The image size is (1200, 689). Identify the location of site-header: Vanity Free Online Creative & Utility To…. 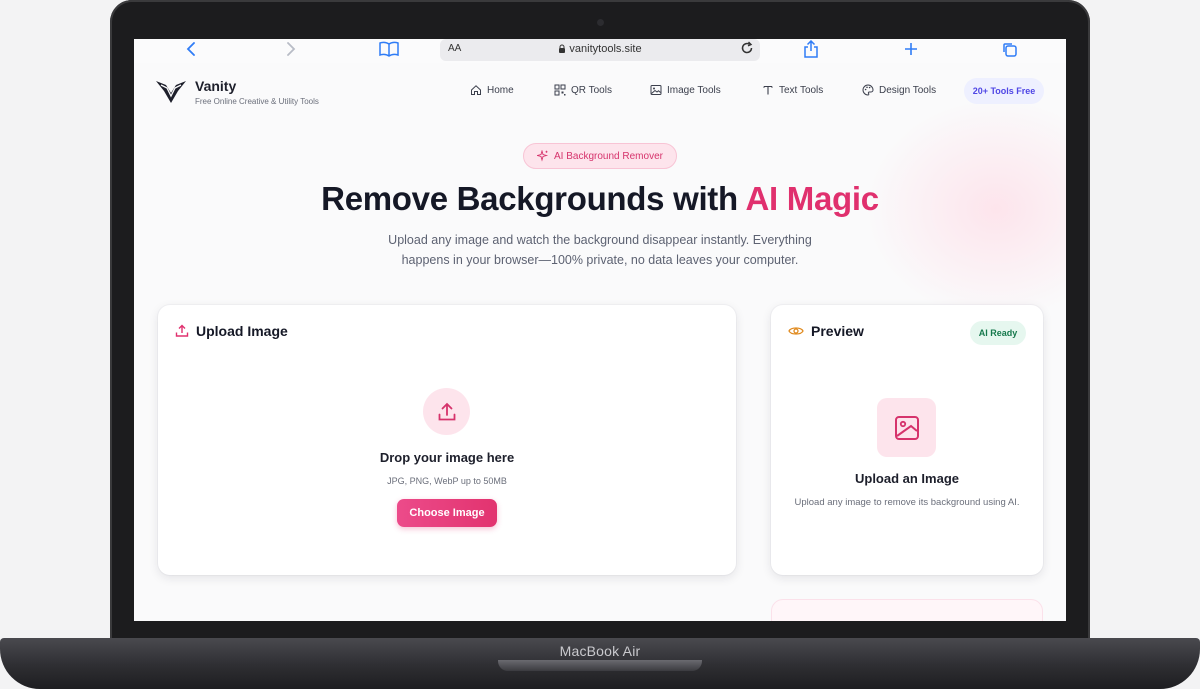
(600, 93).